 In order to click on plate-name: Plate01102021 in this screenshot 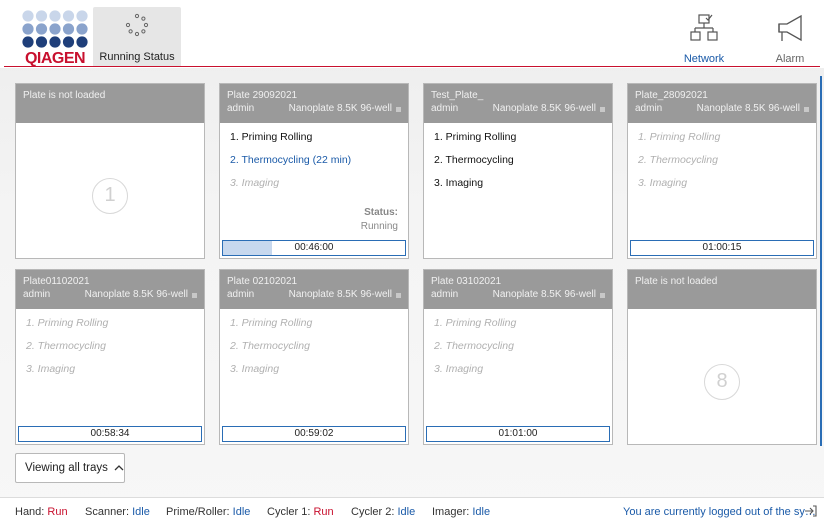, I will do `click(56, 281)`.